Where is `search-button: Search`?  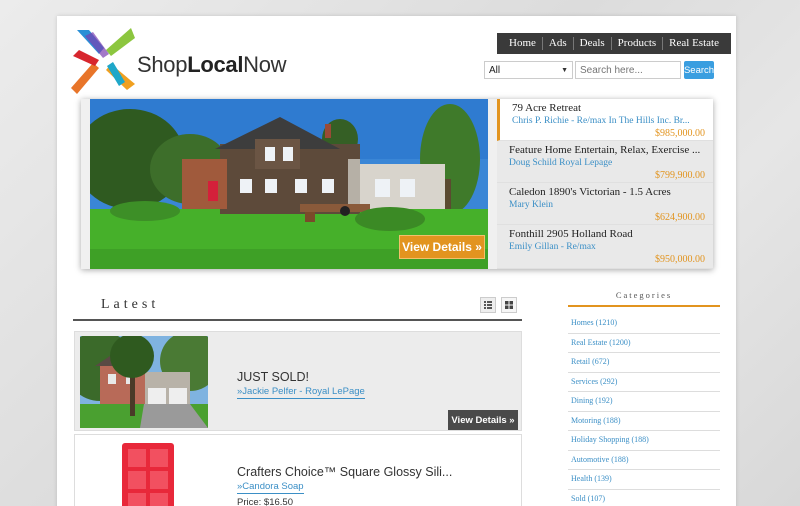
search-button: Search is located at coordinates (699, 70).